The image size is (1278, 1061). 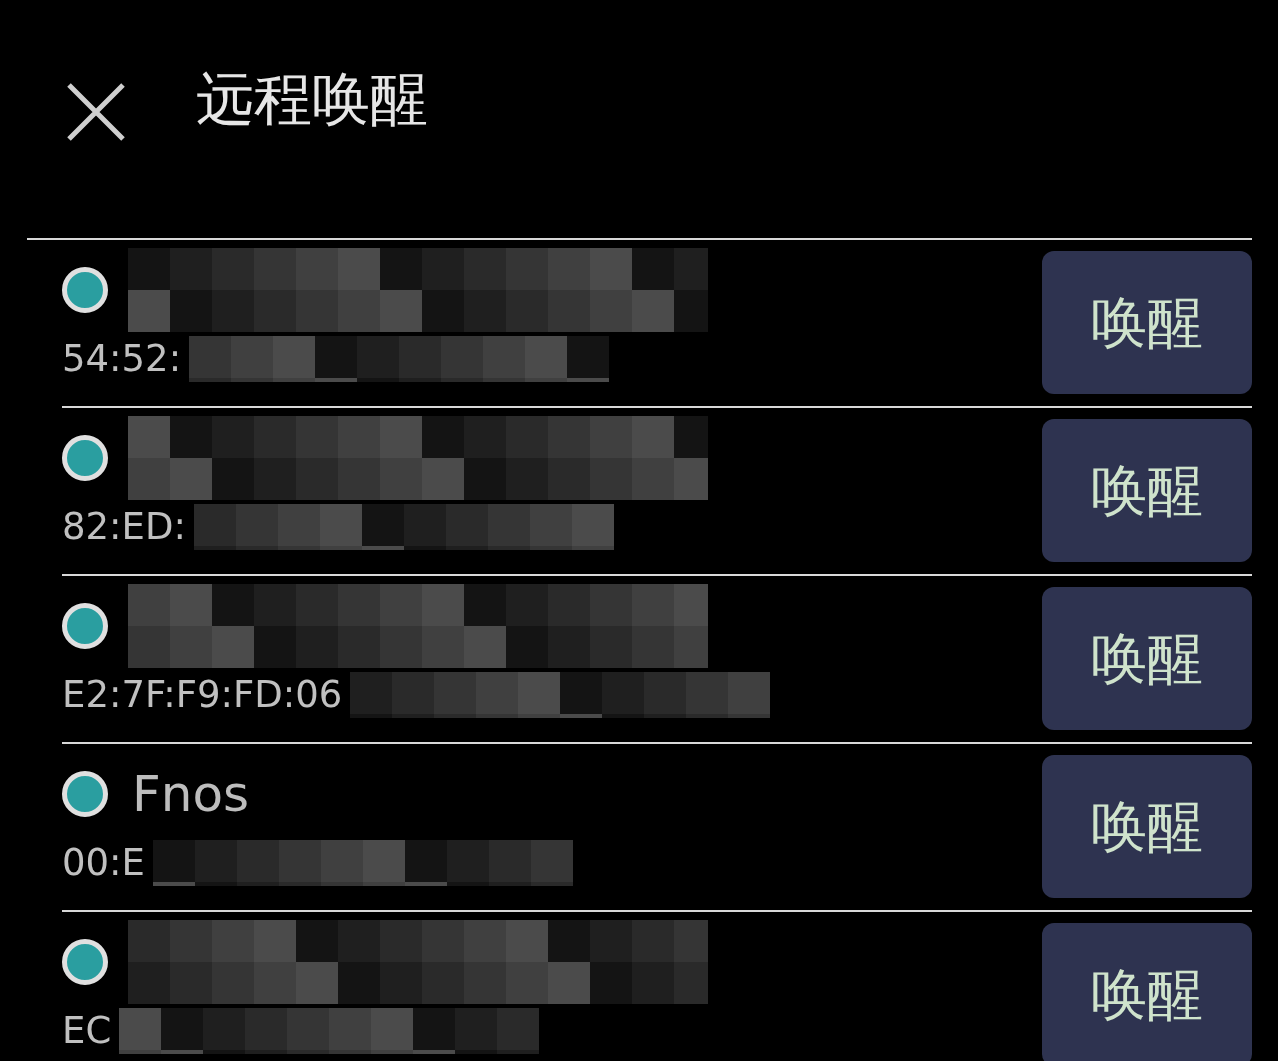 What do you see at coordinates (124, 527) in the screenshot?
I see `mac-address: 82:ED:` at bounding box center [124, 527].